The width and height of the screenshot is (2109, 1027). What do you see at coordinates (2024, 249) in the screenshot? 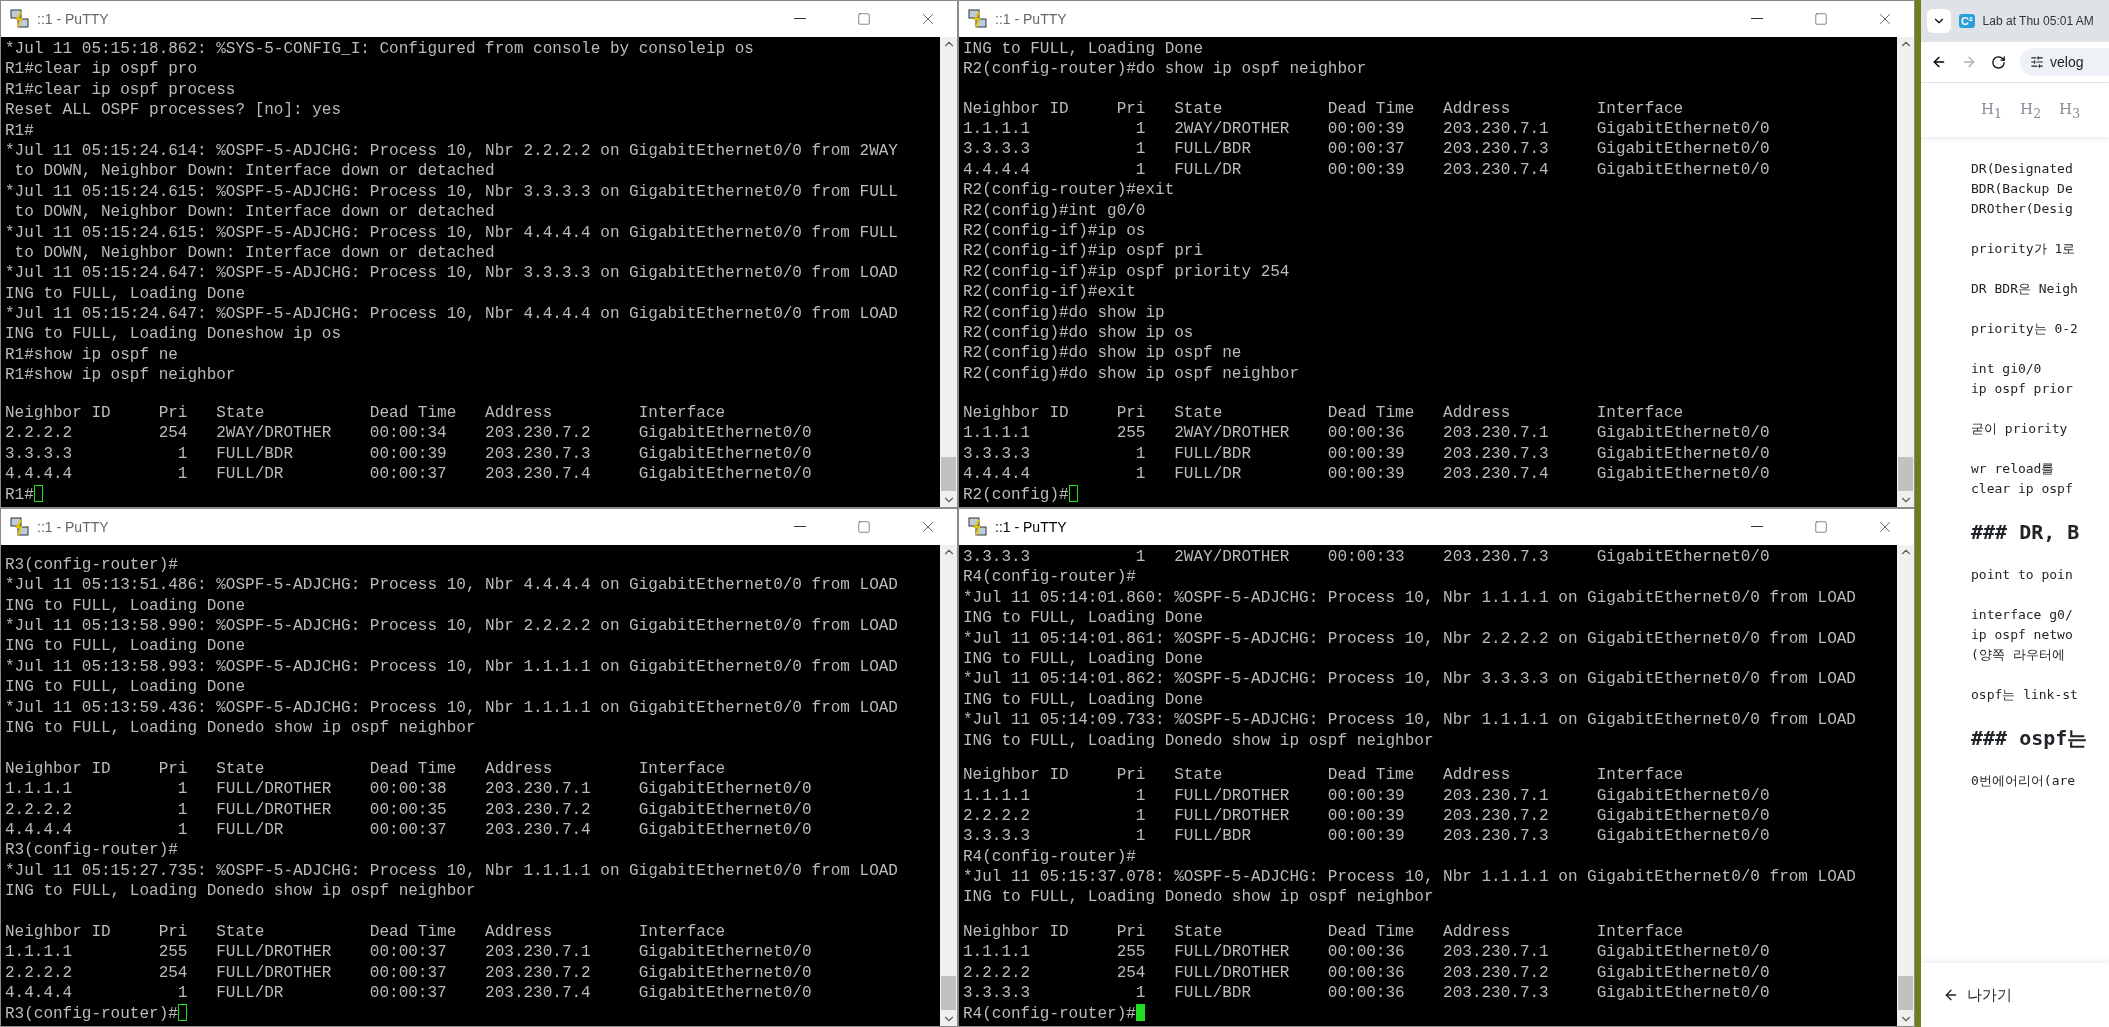
I see `markdown-line: priority가 1로` at bounding box center [2024, 249].